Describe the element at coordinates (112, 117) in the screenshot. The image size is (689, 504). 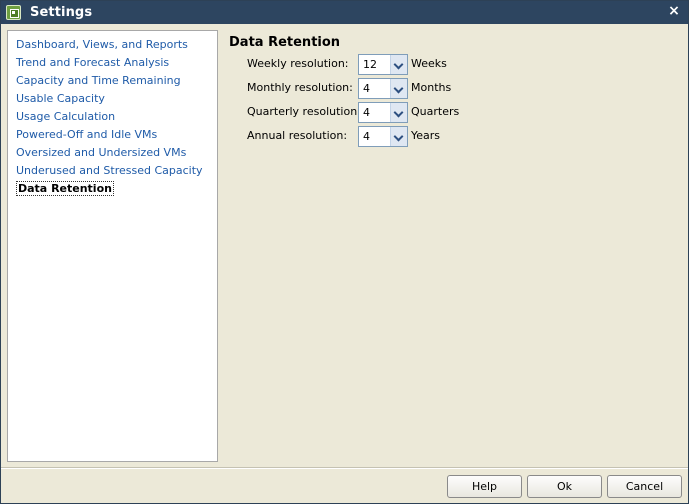
I see `nav-item-usage-calculation: Usage Calculation` at that location.